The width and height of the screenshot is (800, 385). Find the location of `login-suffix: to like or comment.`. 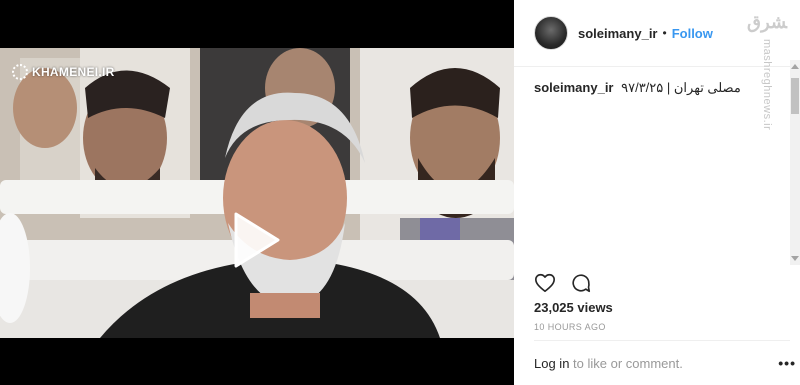

login-suffix: to like or comment. is located at coordinates (626, 363).